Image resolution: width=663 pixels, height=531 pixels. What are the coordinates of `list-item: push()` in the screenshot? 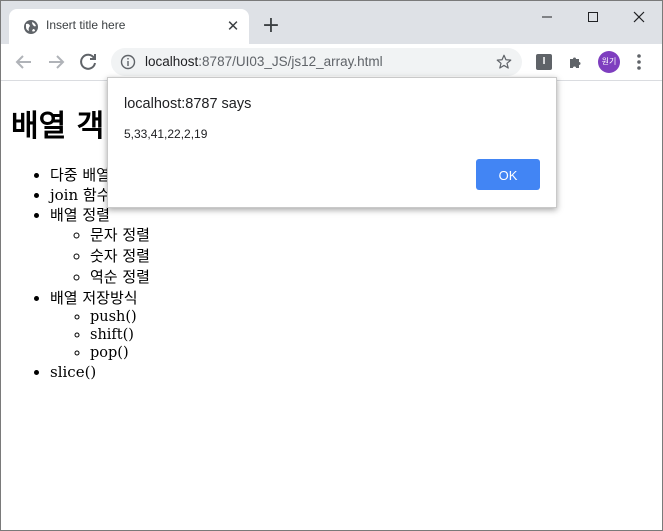 It's located at (120, 317).